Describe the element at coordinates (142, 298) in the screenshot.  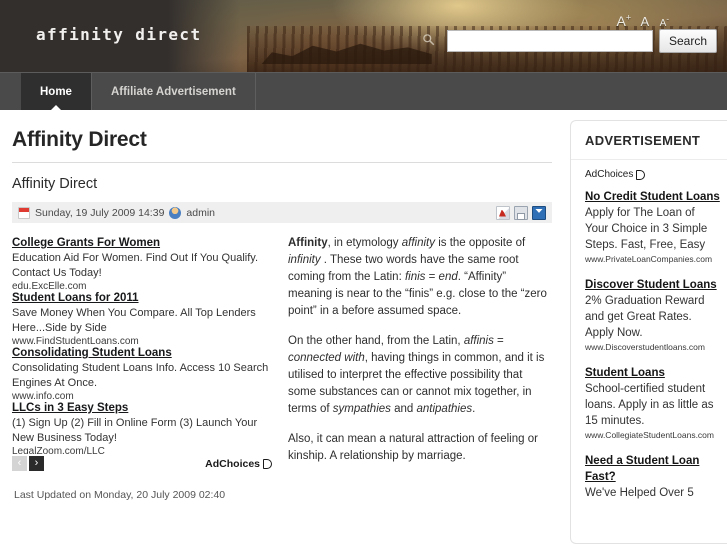
I see `inline-ad-title: Student Loans for 2011` at that location.